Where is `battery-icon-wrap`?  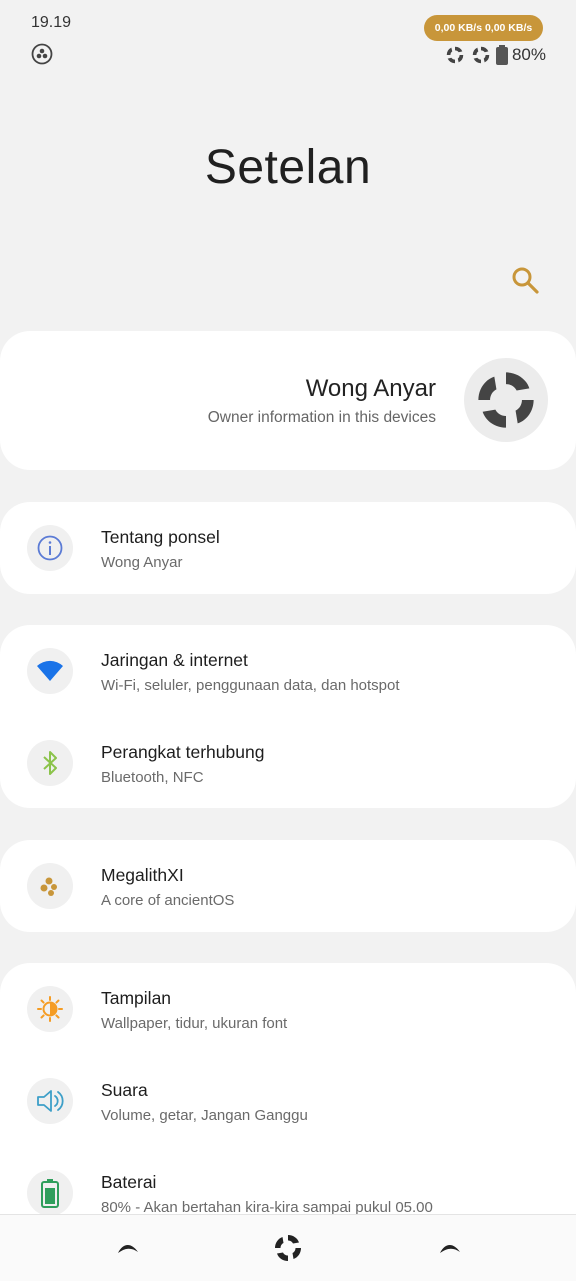 battery-icon-wrap is located at coordinates (50, 1193).